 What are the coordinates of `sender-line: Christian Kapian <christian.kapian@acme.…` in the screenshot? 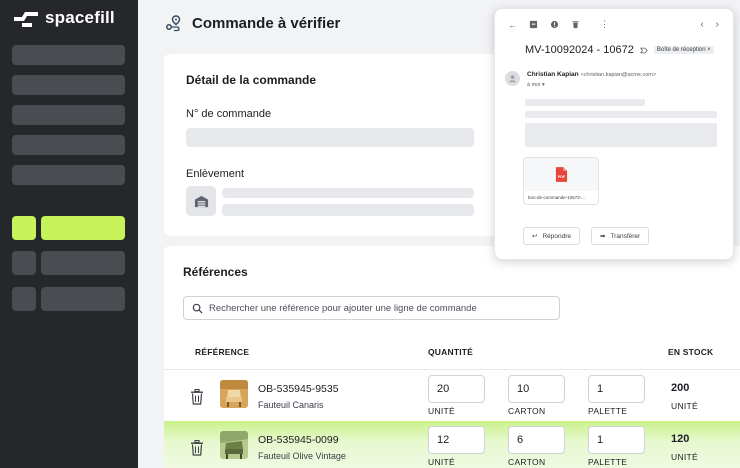 It's located at (591, 74).